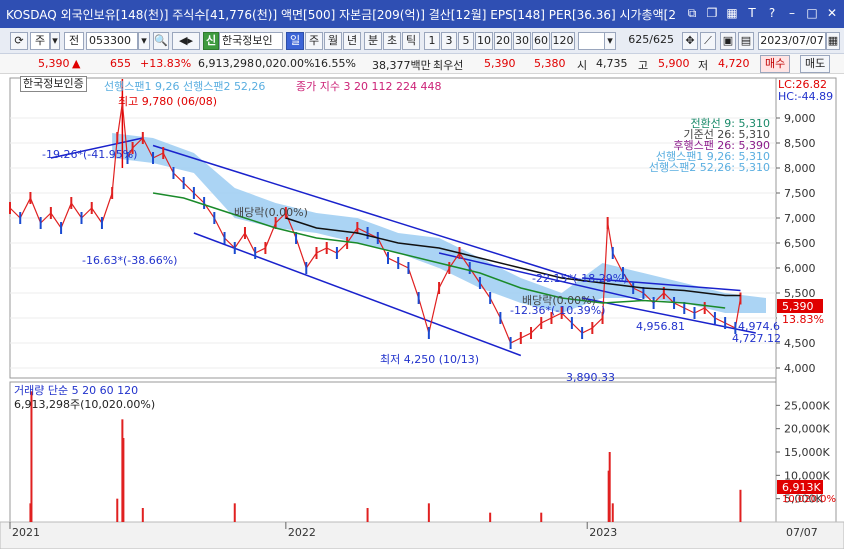 Image resolution: width=844 pixels, height=549 pixels. I want to click on volume-tick-label: 25,000K, so click(807, 405).